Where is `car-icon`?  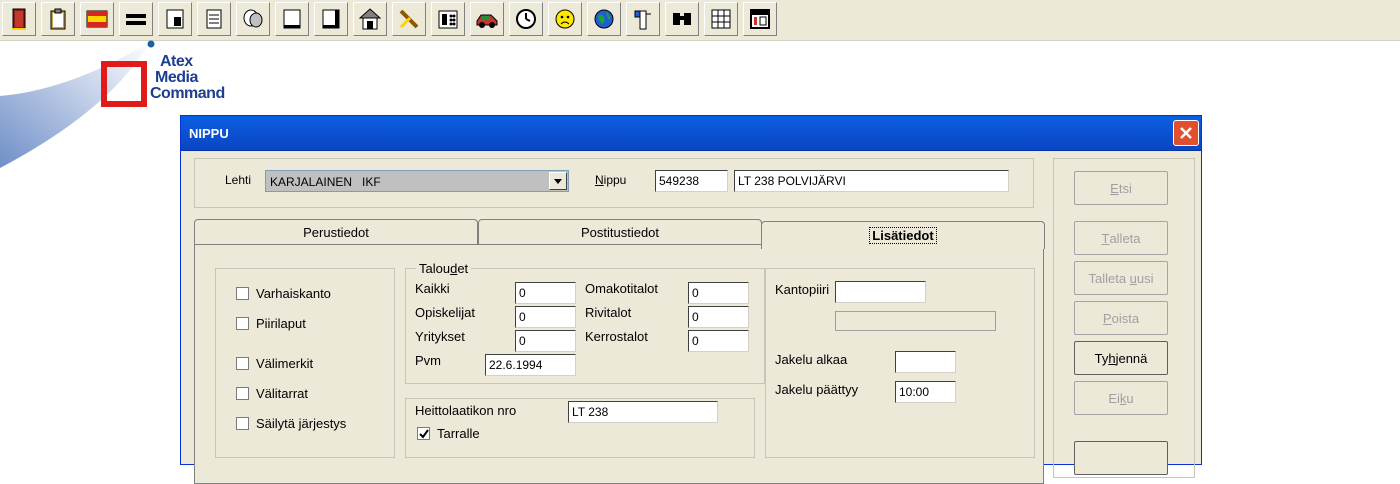
car-icon is located at coordinates (487, 19).